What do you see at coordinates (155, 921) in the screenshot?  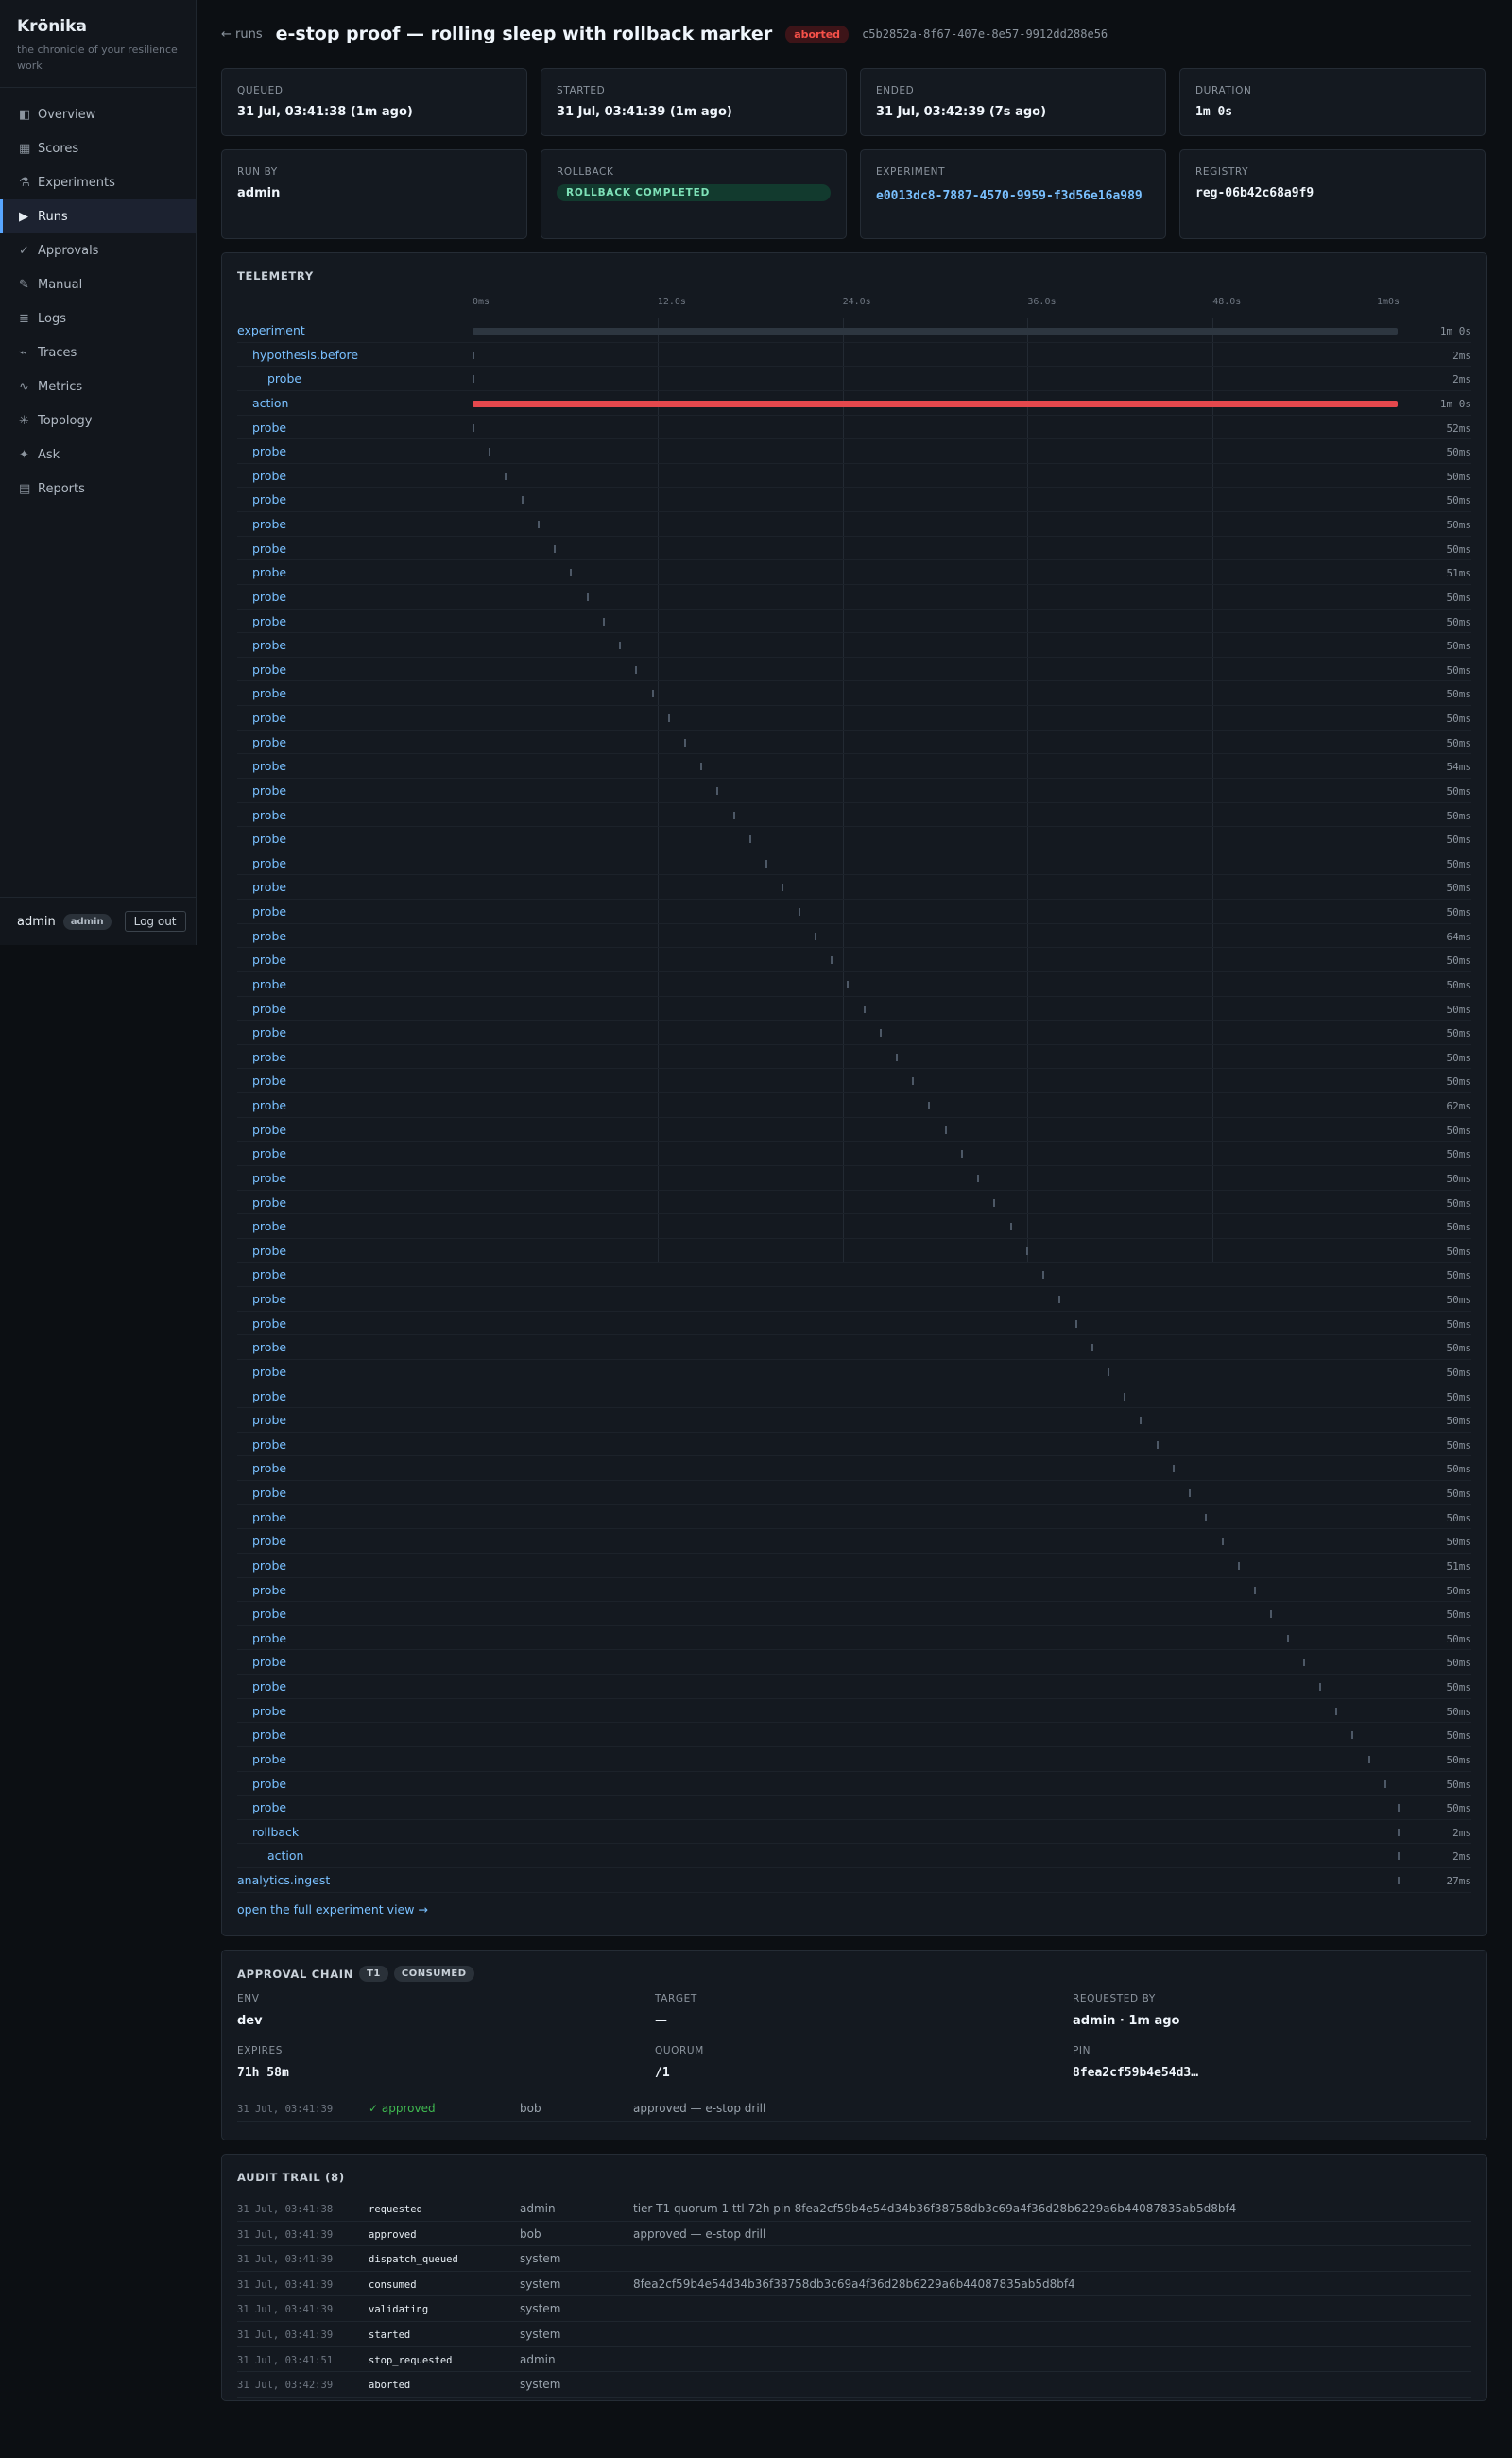 I see `logout-button: Log out` at bounding box center [155, 921].